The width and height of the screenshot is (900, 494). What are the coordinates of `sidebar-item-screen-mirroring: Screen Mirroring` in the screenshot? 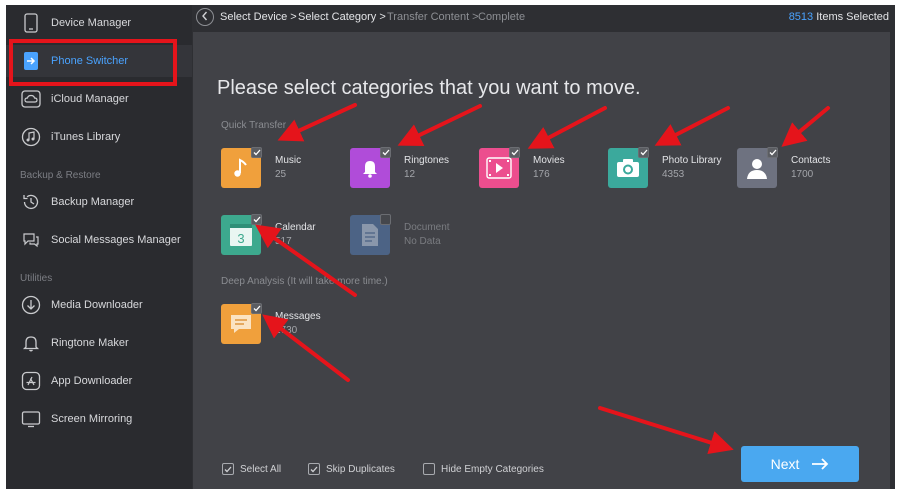 It's located at (99, 419).